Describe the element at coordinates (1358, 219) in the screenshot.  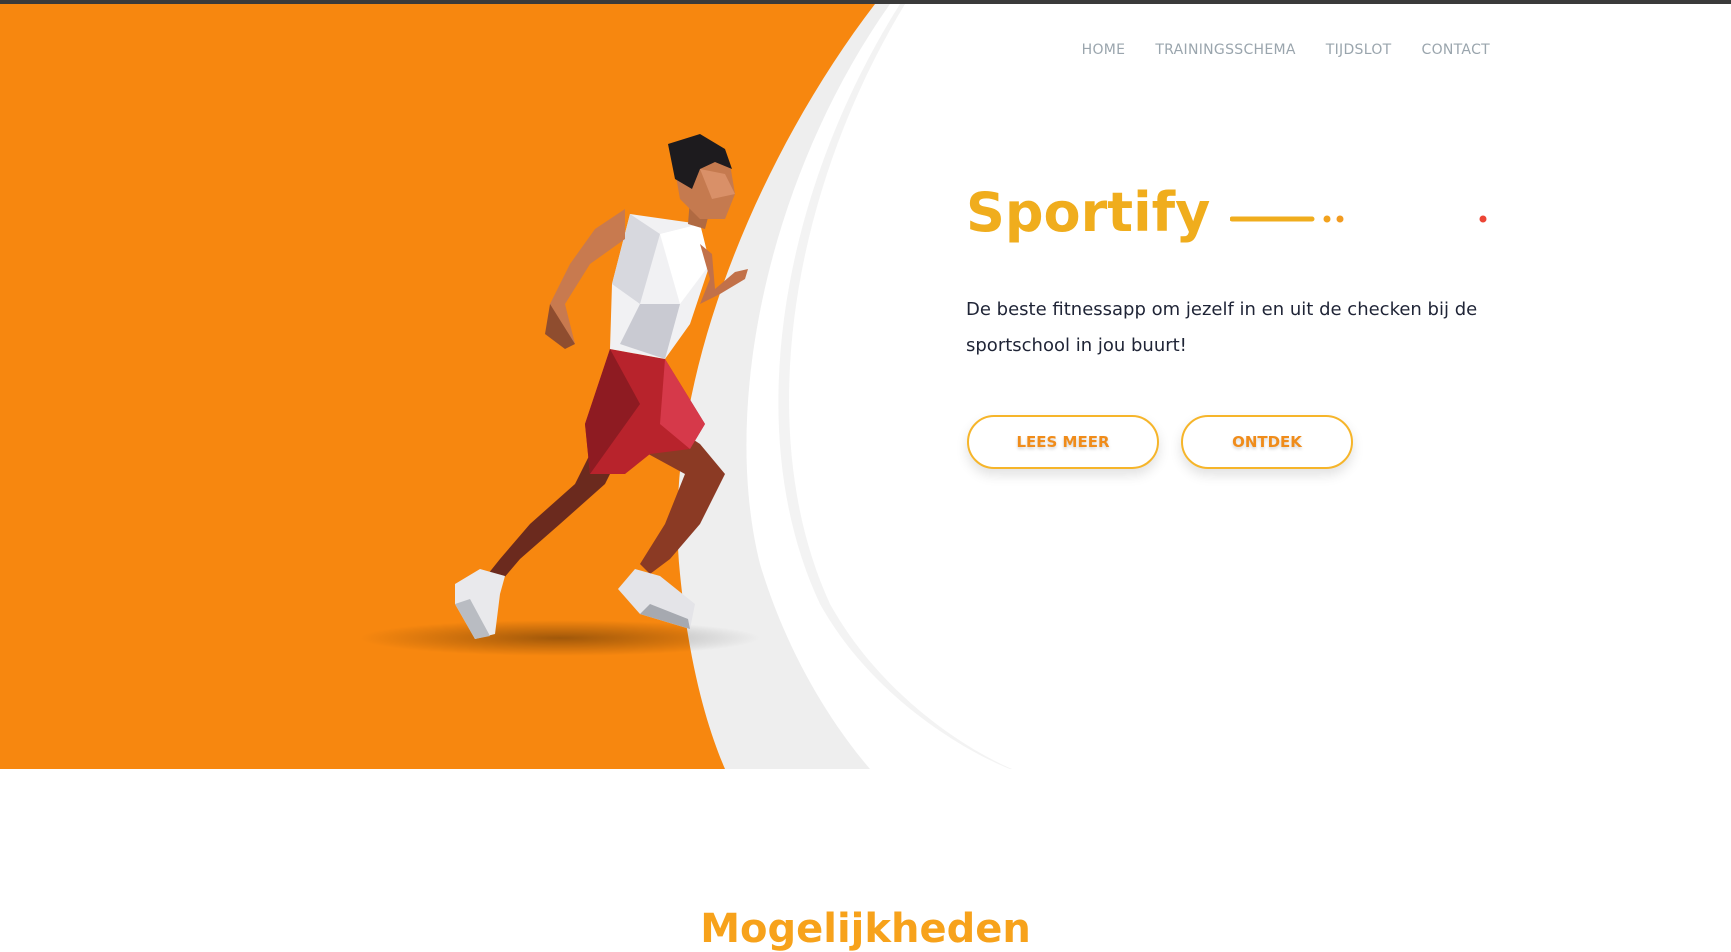
I see `decorative-line-icon` at that location.